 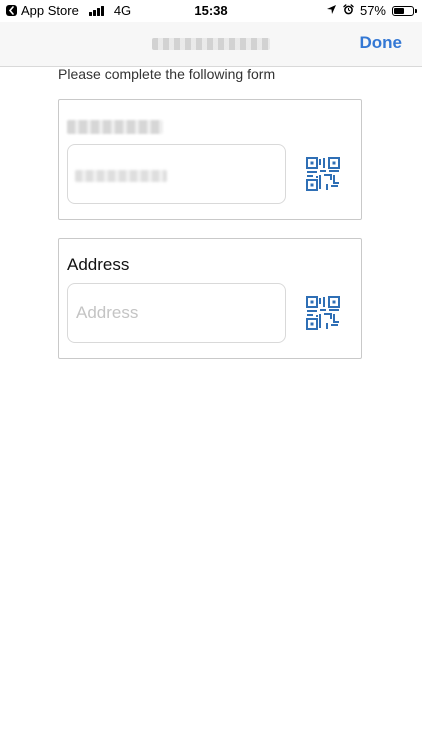 I want to click on battery-percent: 57%, so click(x=372, y=10).